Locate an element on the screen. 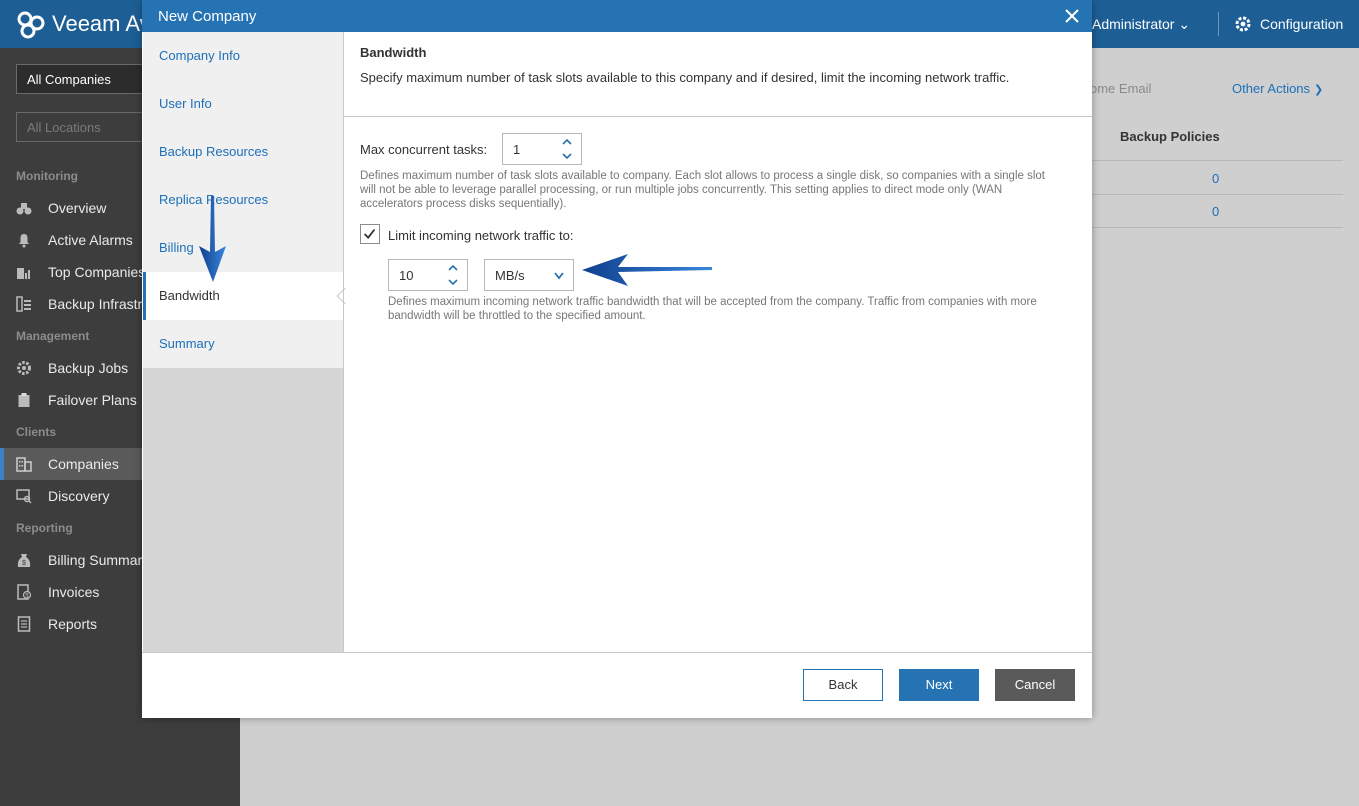 The height and width of the screenshot is (806, 1359). wizard-step-backup-resources: Backup Resources is located at coordinates (243, 152).